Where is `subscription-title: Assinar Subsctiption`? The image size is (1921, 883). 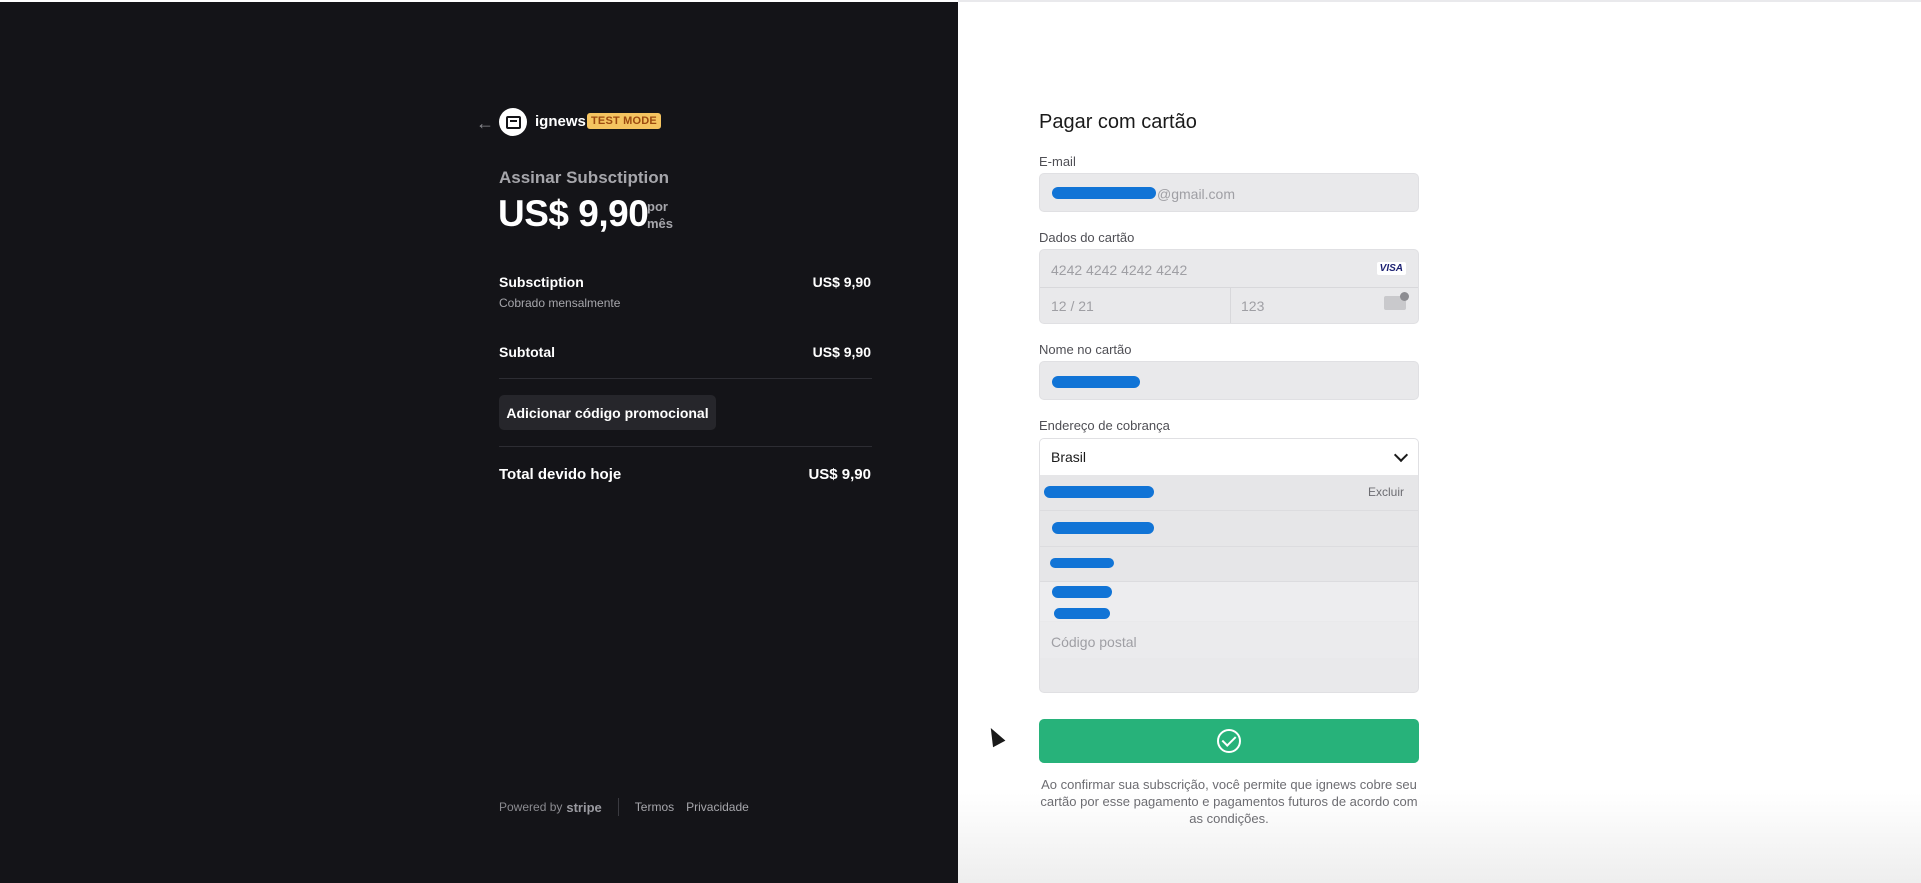
subscription-title: Assinar Subsctiption is located at coordinates (584, 177).